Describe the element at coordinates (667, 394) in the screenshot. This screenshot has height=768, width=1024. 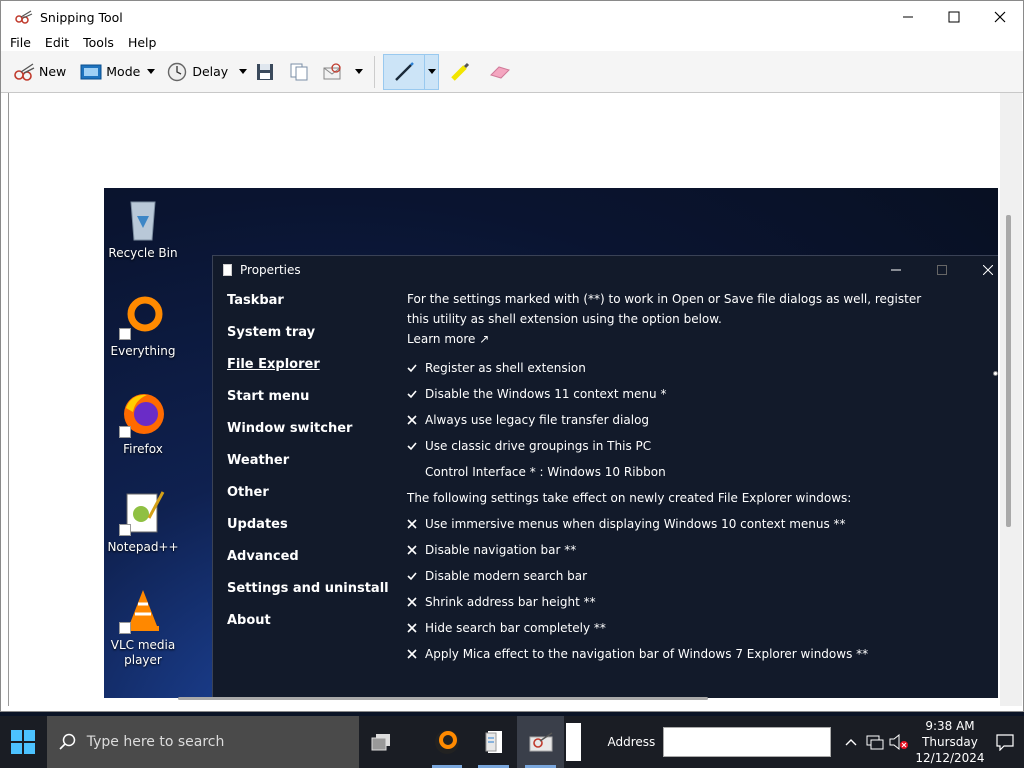
I see `option-row: Disable the Windows 11 context menu *` at that location.